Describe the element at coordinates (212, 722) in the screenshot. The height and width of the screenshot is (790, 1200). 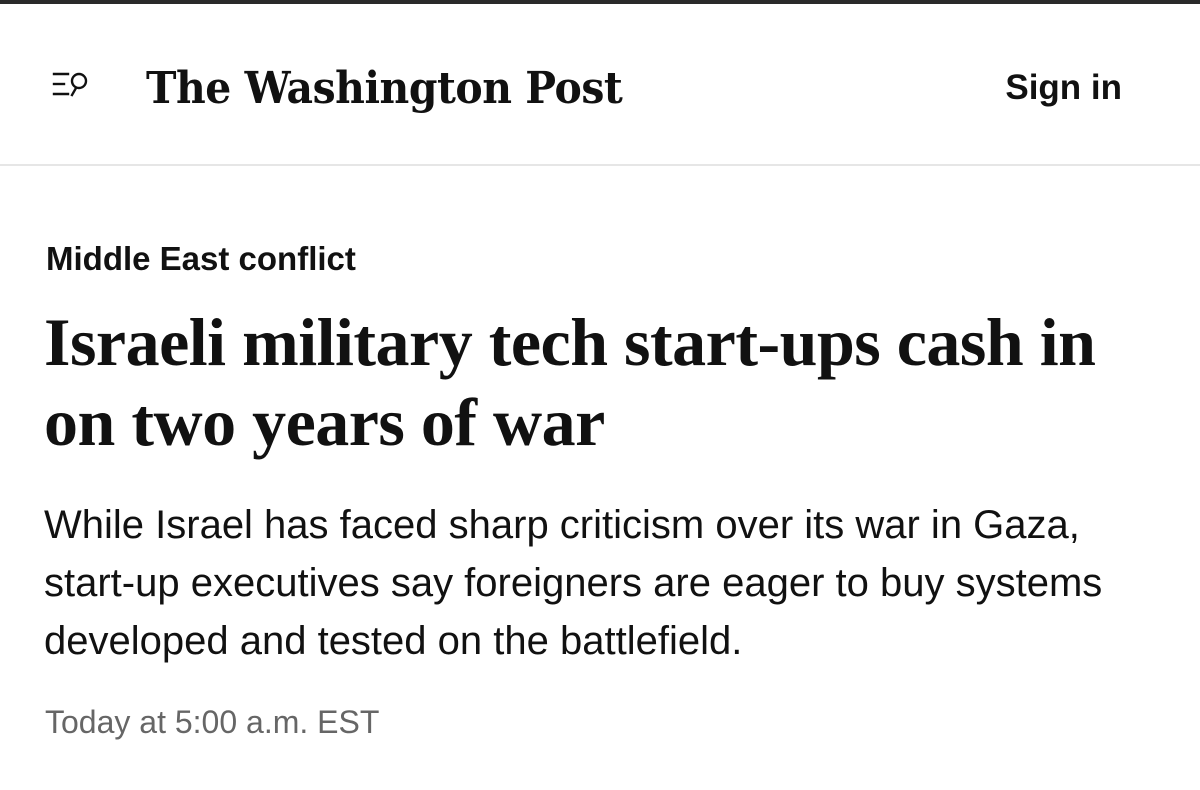
I see `publish-timestamp: Today at 5:00 a.m. EST` at that location.